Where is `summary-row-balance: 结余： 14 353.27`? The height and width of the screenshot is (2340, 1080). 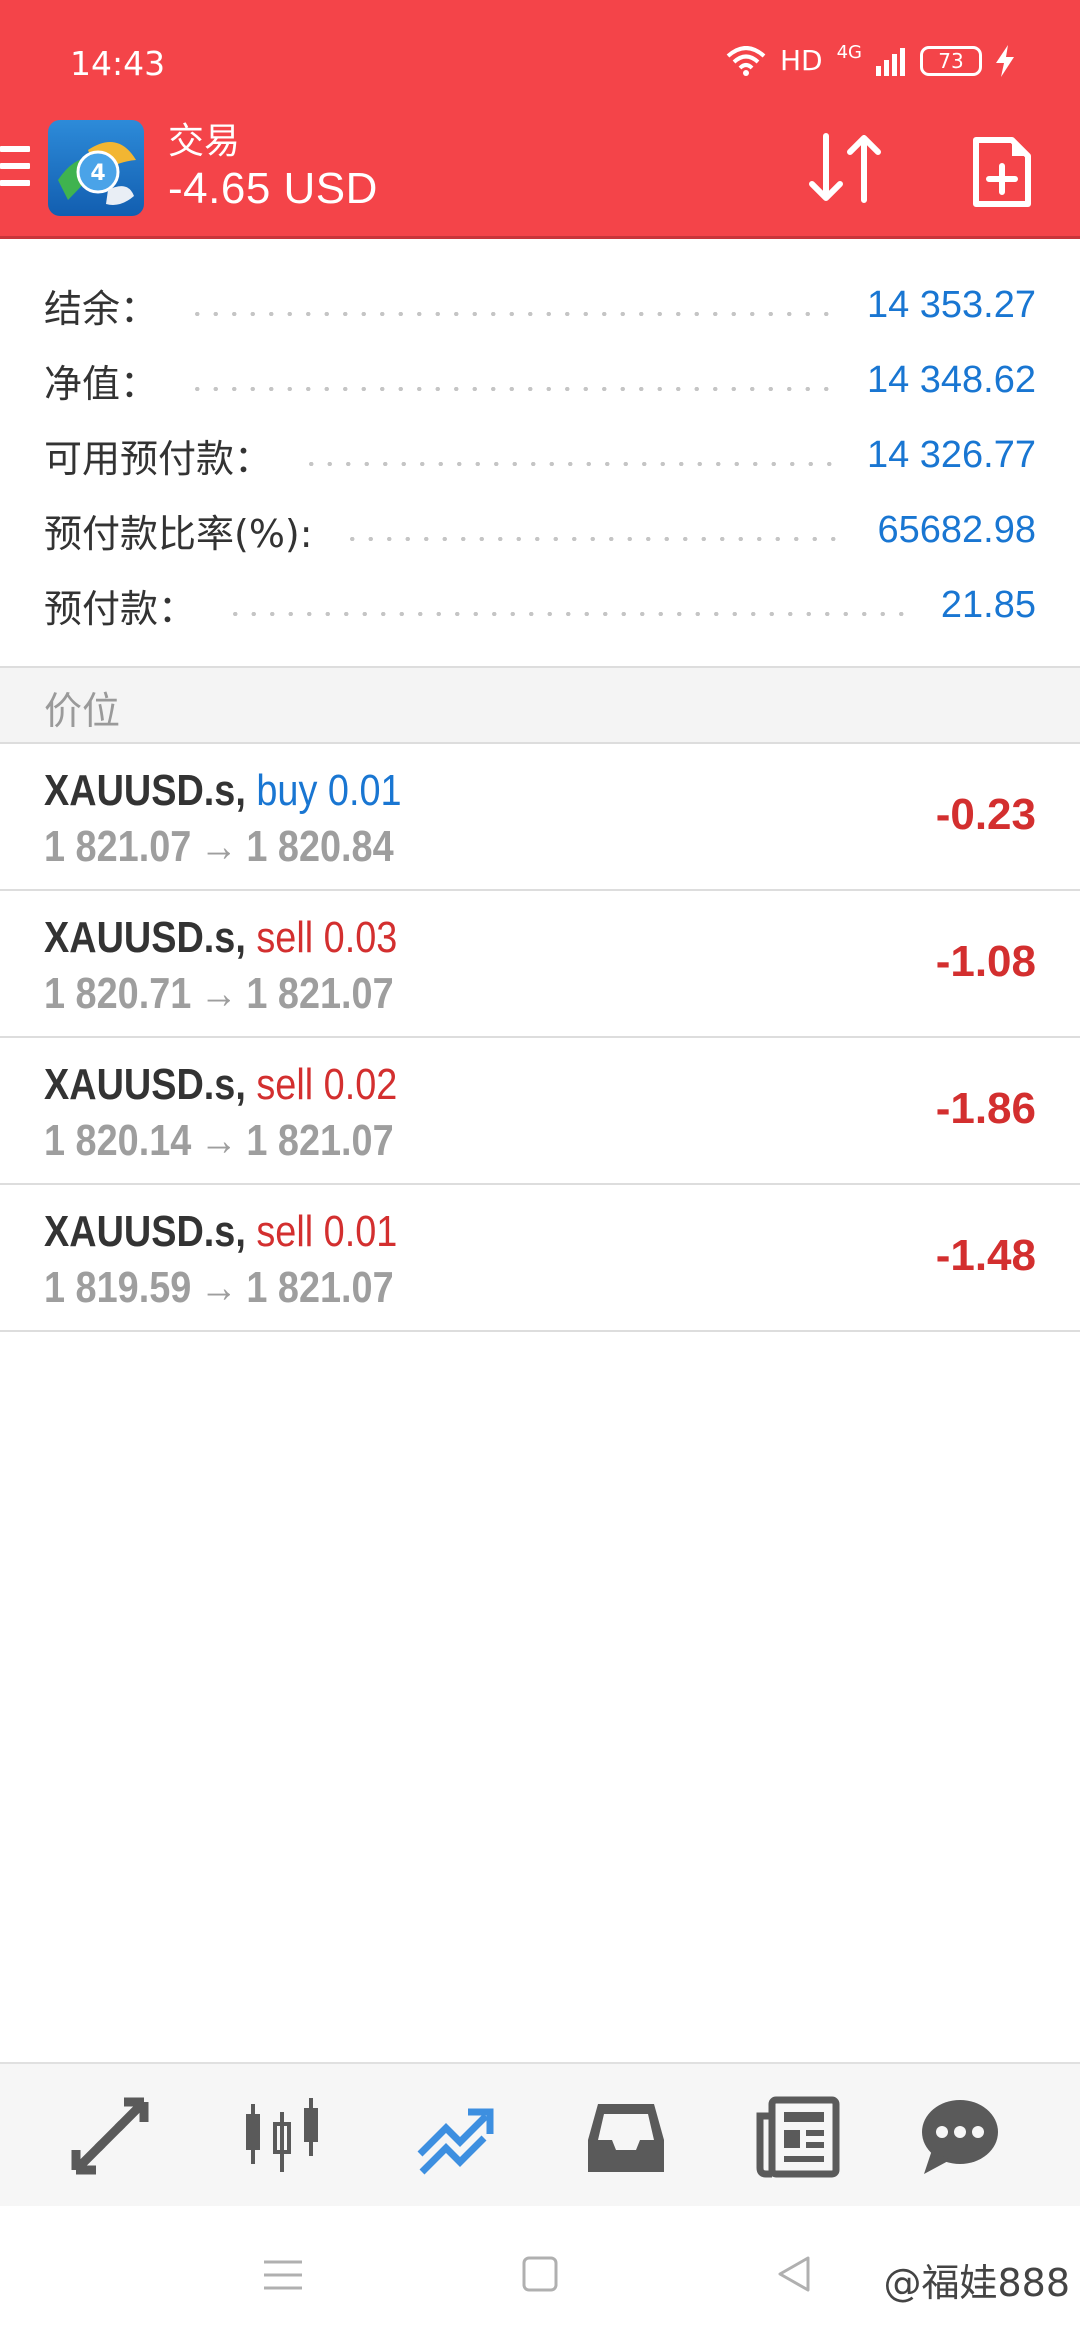 summary-row-balance: 结余： 14 353.27 is located at coordinates (540, 305).